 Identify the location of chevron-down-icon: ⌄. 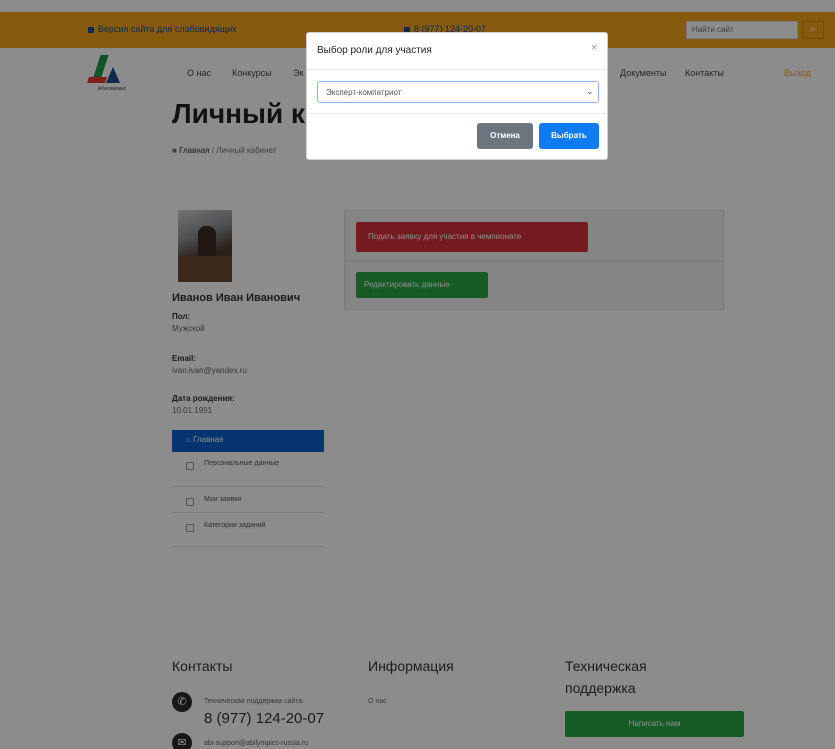
(590, 91).